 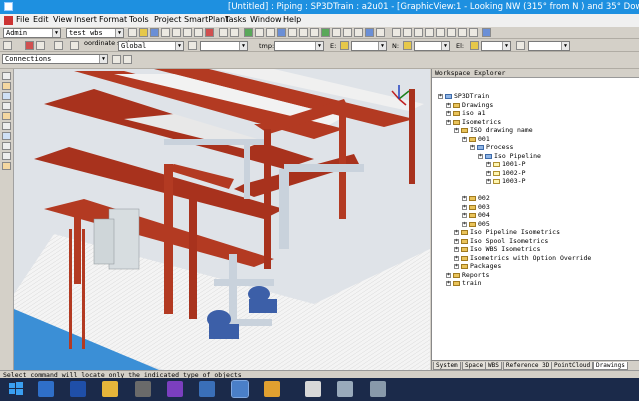 I want to click on route-pipe-icon, so click(x=6, y=86).